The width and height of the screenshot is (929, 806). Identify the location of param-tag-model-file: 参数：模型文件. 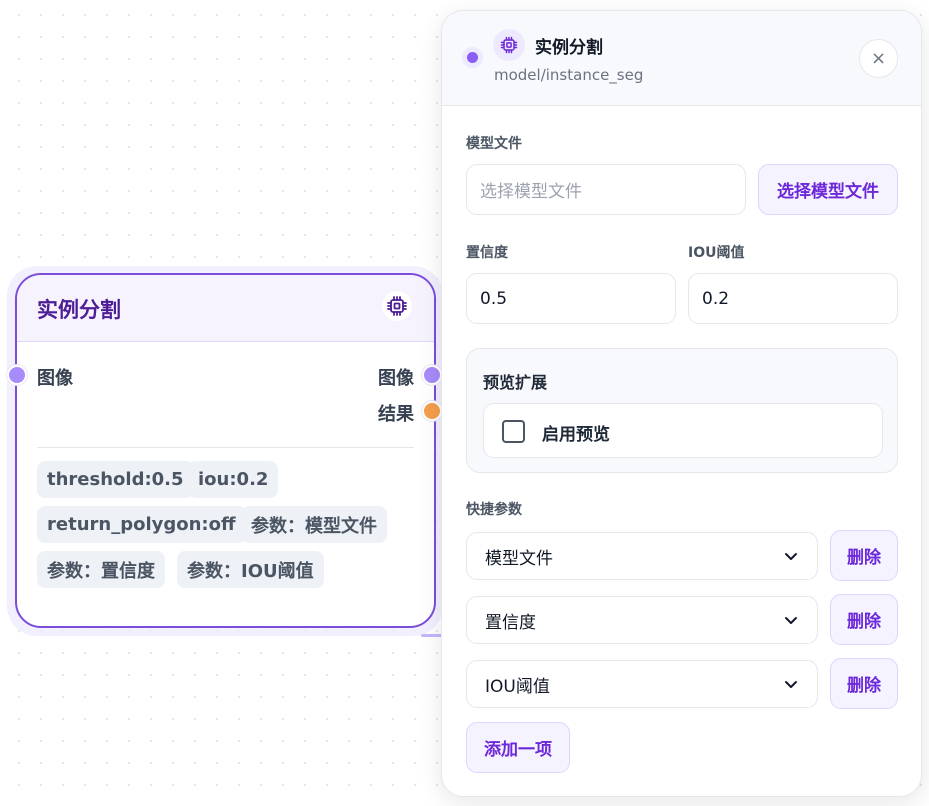
(314, 524).